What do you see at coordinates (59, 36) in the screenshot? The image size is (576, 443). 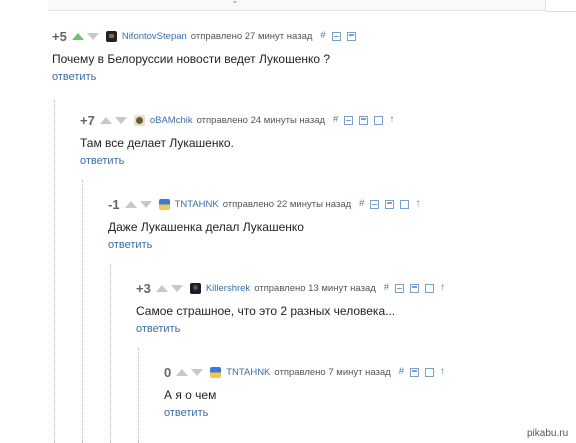 I see `comment-rating: +5` at bounding box center [59, 36].